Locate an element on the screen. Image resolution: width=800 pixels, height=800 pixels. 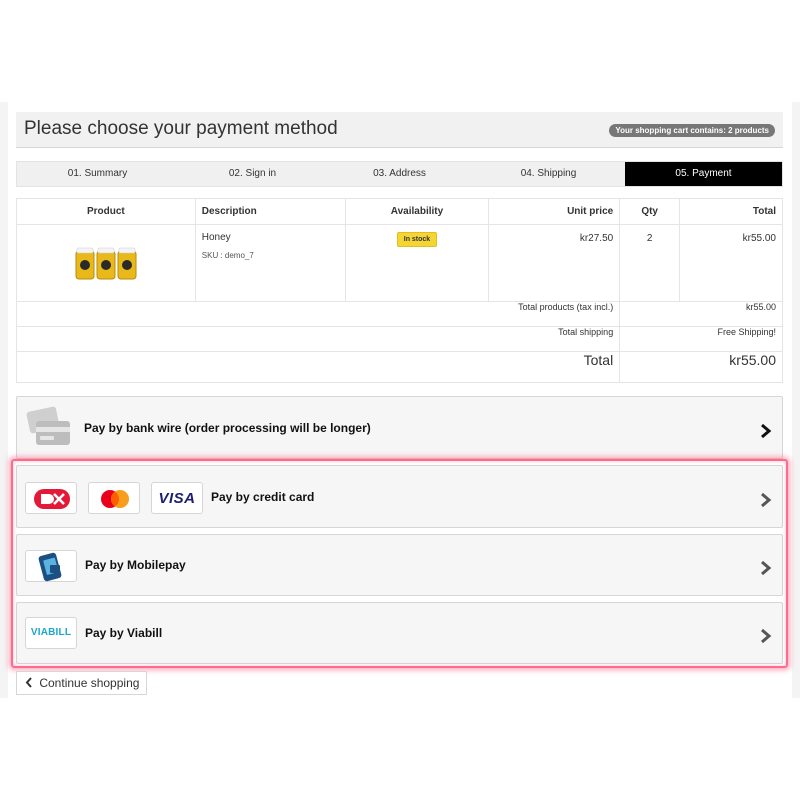
mobilepay-label: Pay by Mobilepay is located at coordinates (135, 565).